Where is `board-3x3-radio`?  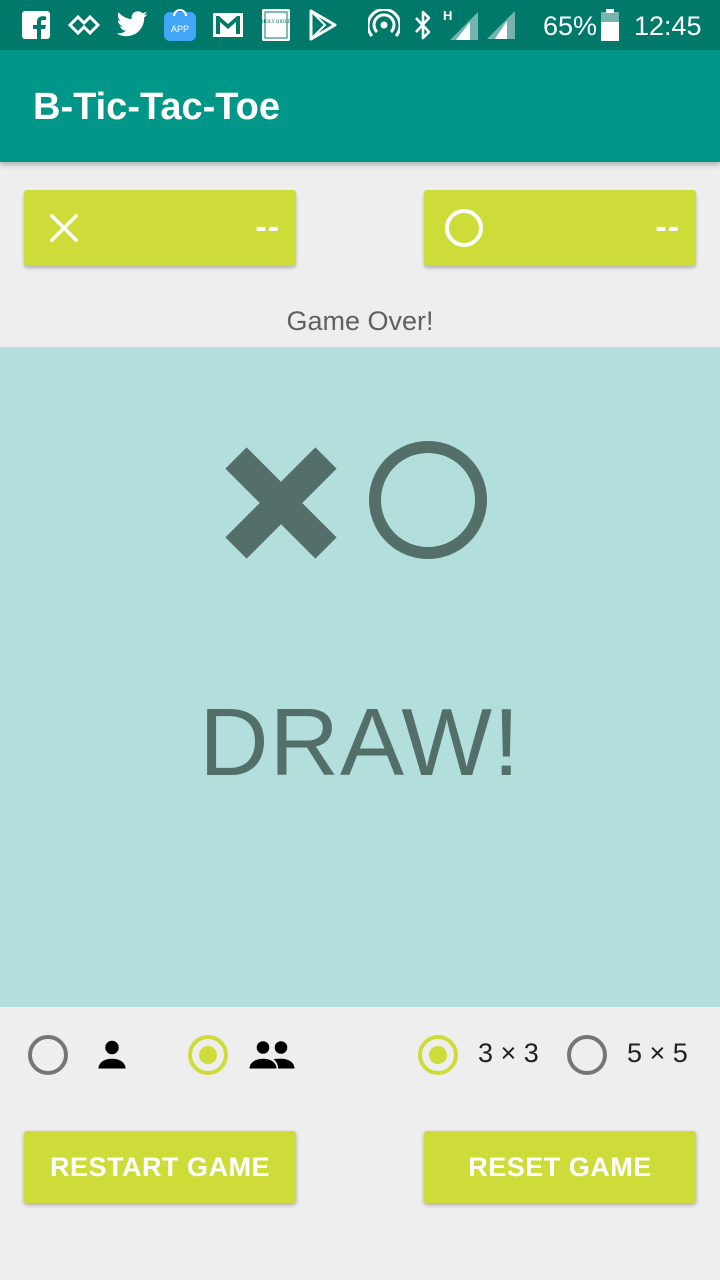
board-3x3-radio is located at coordinates (438, 1055).